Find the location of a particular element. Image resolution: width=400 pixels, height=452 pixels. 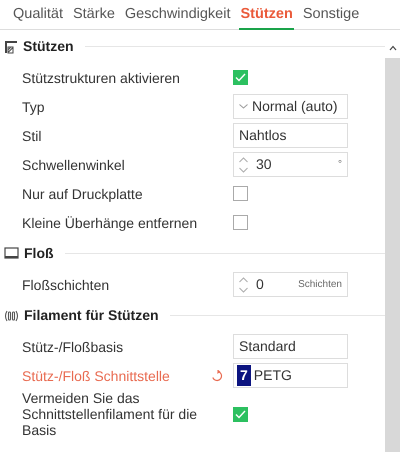

spin-field: 30 ° is located at coordinates (290, 164).